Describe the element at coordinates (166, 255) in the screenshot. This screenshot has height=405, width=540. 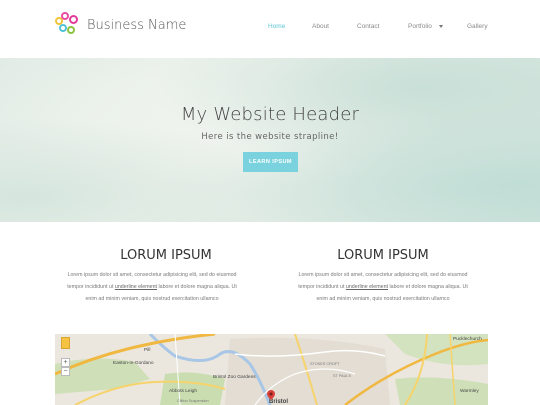
I see `column-1-title: LORUM IPSUM` at that location.